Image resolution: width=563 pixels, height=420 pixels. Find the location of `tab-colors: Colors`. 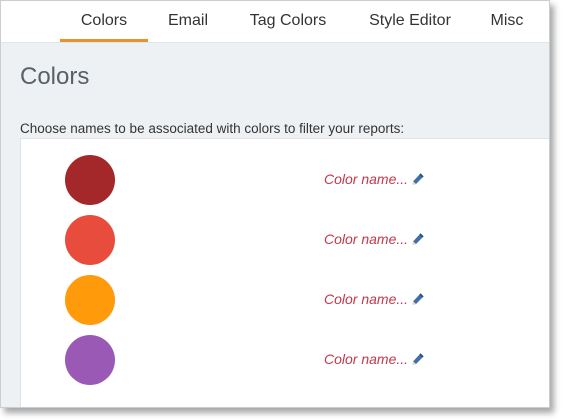

tab-colors: Colors is located at coordinates (104, 21).